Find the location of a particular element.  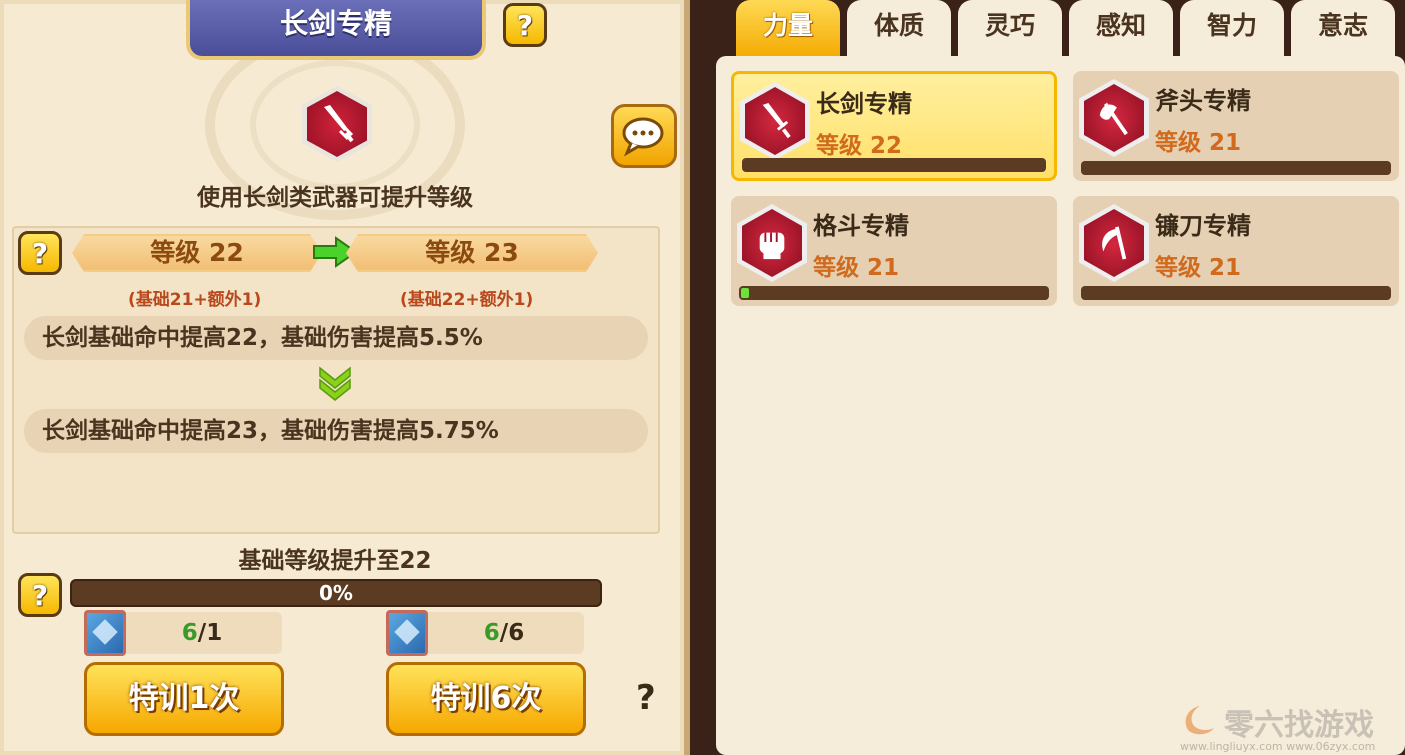

item-count-1-have: 6 is located at coordinates (189, 633).